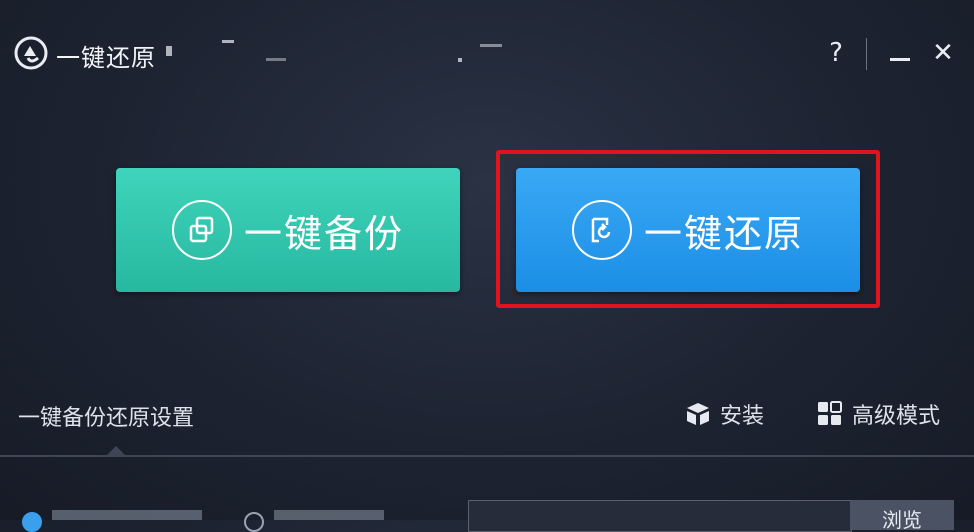 This screenshot has height=532, width=974. I want to click on backup-path-input, so click(660, 516).